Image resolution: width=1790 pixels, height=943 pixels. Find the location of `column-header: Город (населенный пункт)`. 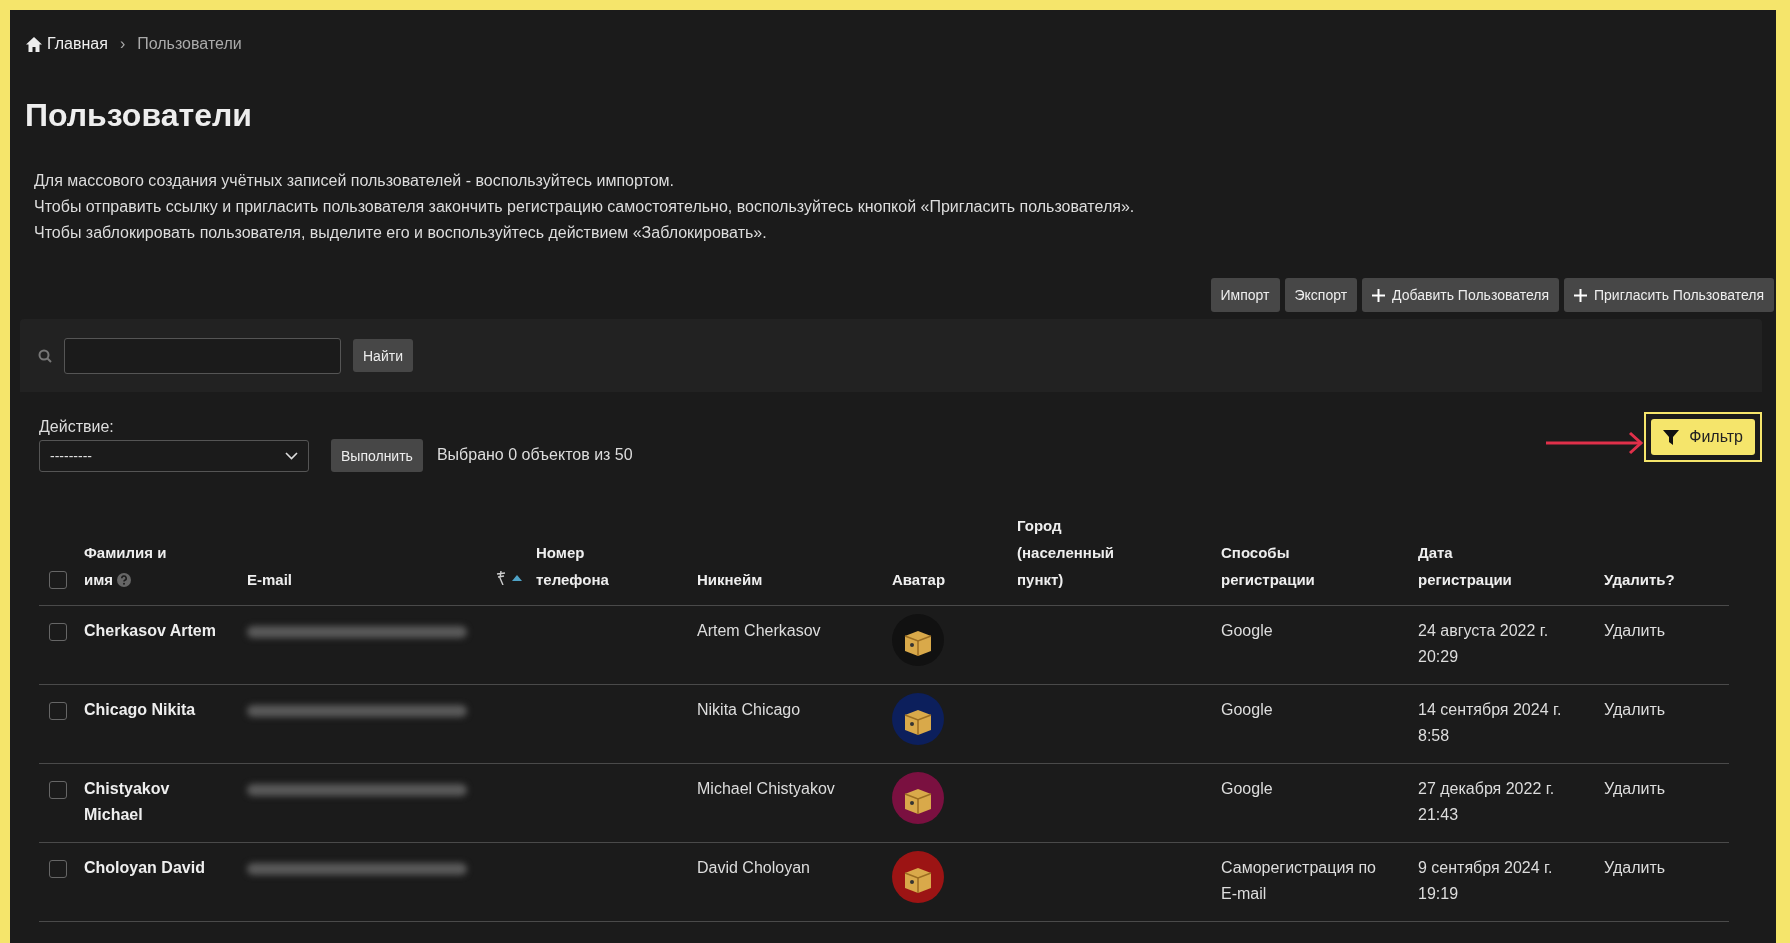

column-header: Город (населенный пункт) is located at coordinates (1065, 552).